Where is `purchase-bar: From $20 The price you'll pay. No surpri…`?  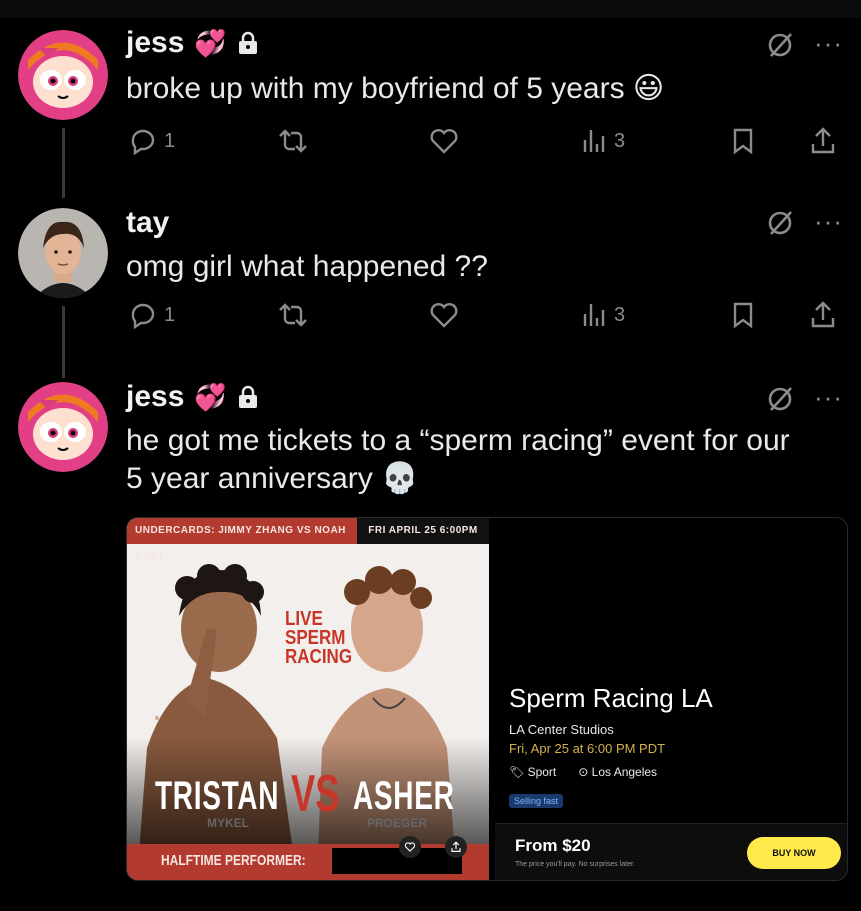
purchase-bar: From $20 The price you'll pay. No surpri… is located at coordinates (671, 851).